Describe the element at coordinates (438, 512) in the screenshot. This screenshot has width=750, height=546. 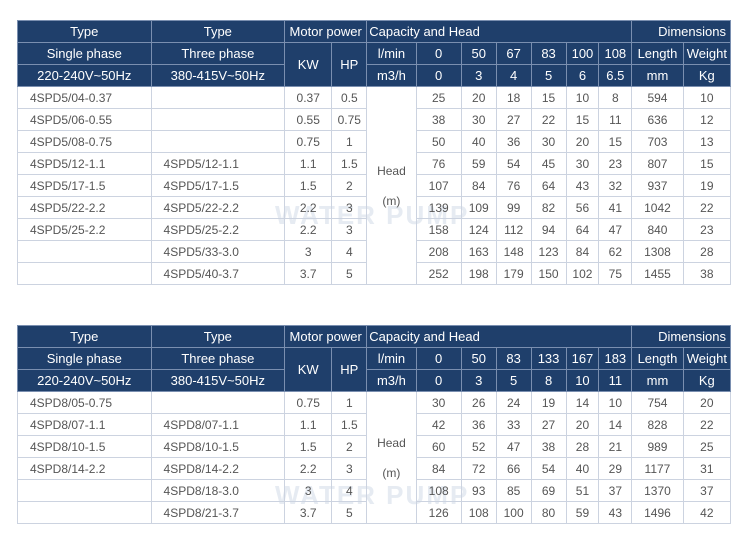
I see `head-value: 126` at that location.